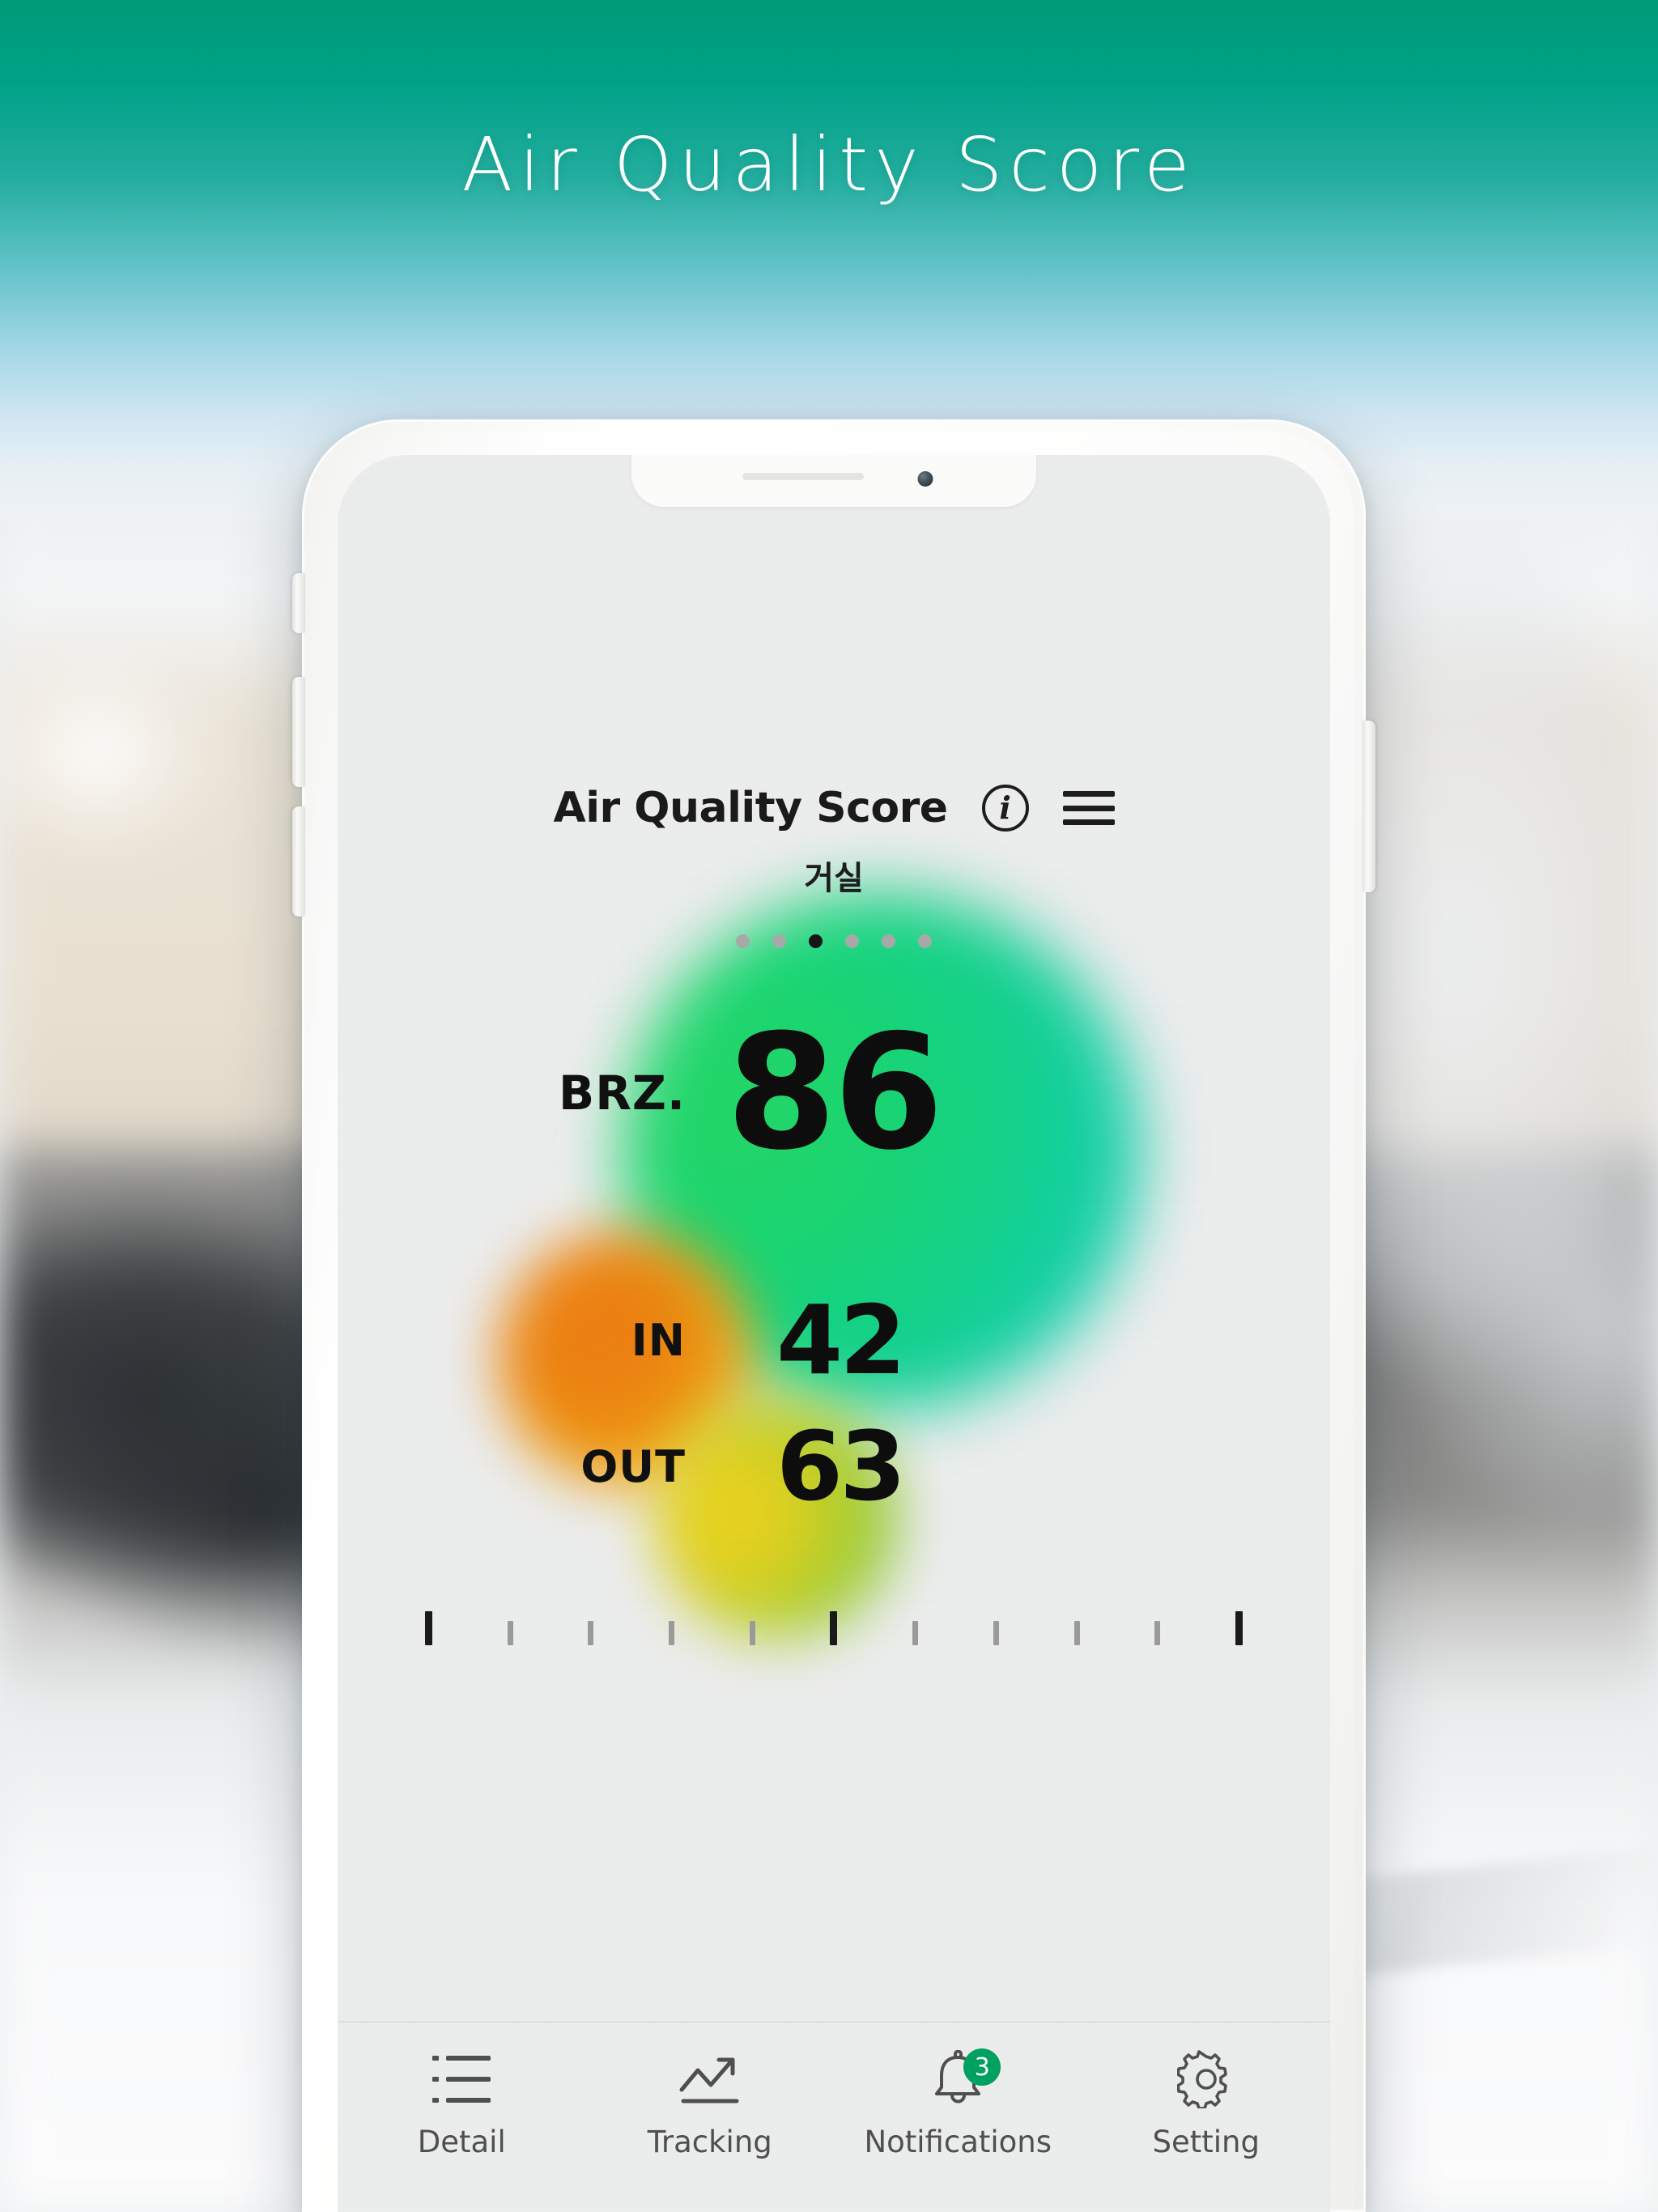 The image size is (1658, 2212). What do you see at coordinates (298, 732) in the screenshot?
I see `phone-volume-up-button` at bounding box center [298, 732].